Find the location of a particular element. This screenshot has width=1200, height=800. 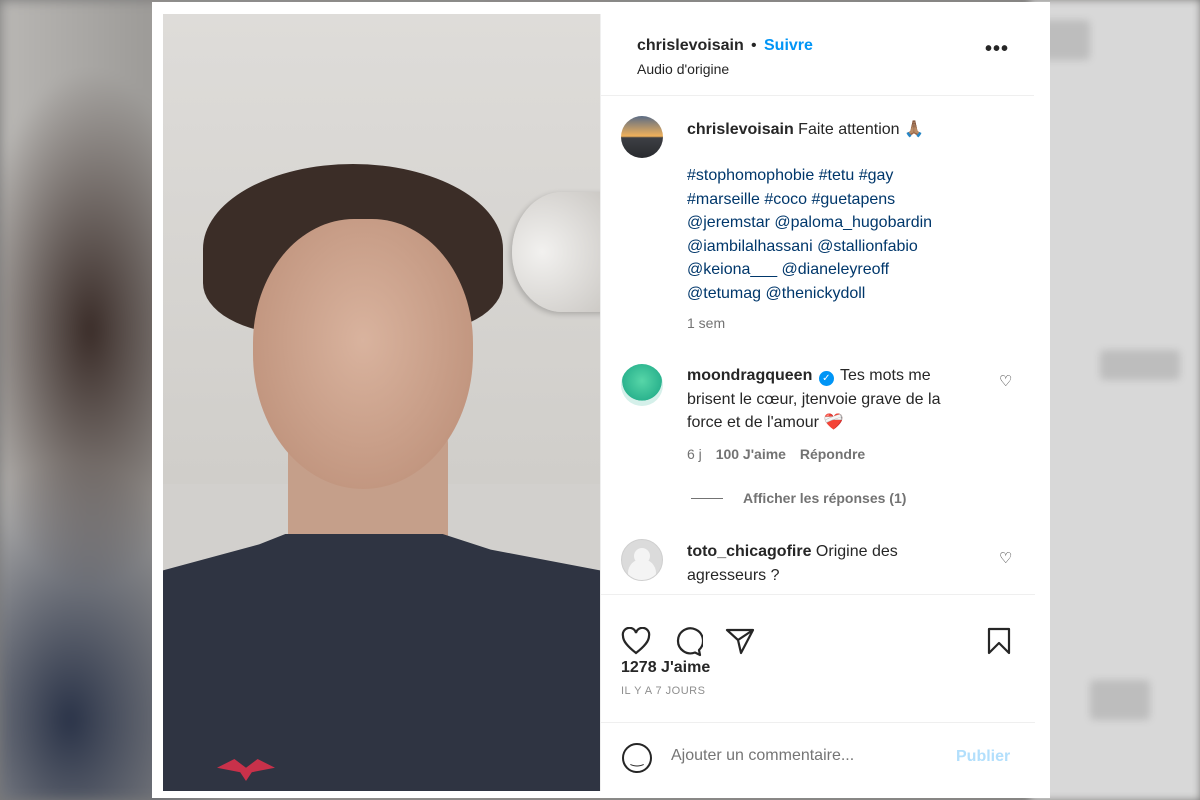

heart-icon-glyph is located at coordinates (636, 641).